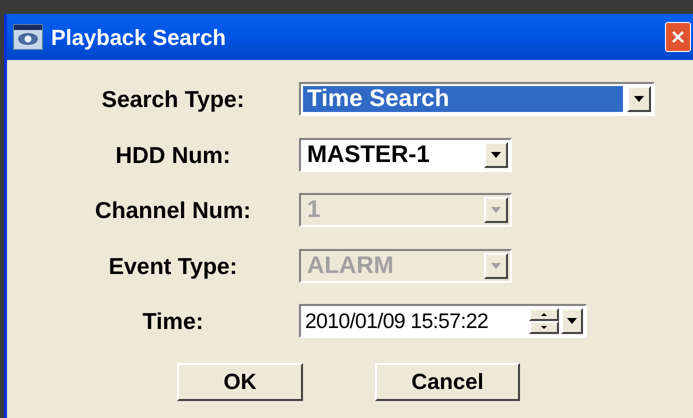  I want to click on spin-button, so click(544, 321).